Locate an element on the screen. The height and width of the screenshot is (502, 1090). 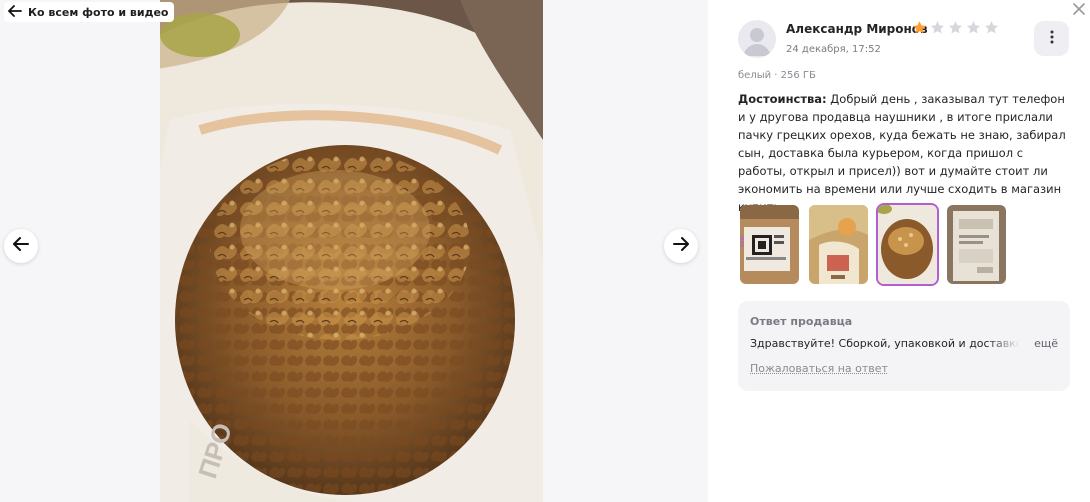
star-rating is located at coordinates (955, 27).